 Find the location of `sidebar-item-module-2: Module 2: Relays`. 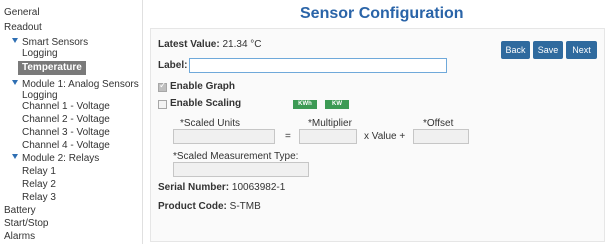

sidebar-item-module-2: Module 2: Relays is located at coordinates (55, 159).